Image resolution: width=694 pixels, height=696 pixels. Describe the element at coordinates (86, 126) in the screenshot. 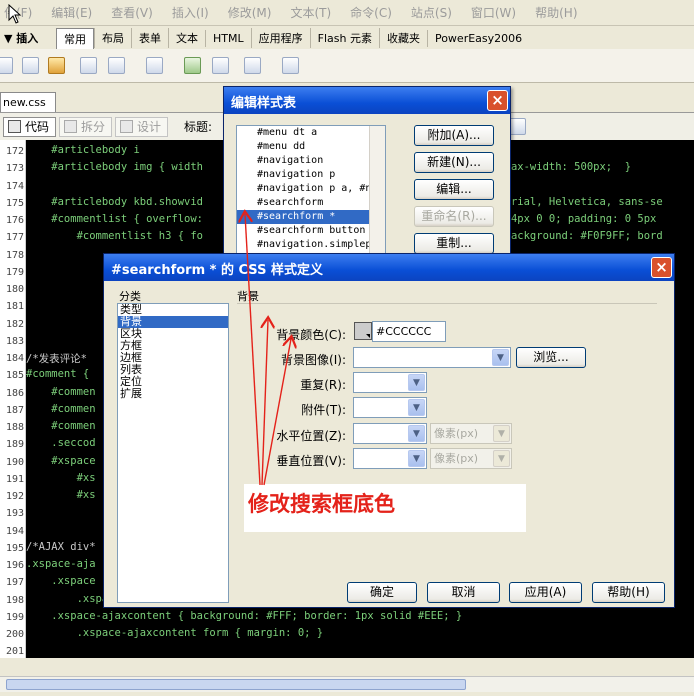

I see `split-view-button: 拆分` at that location.